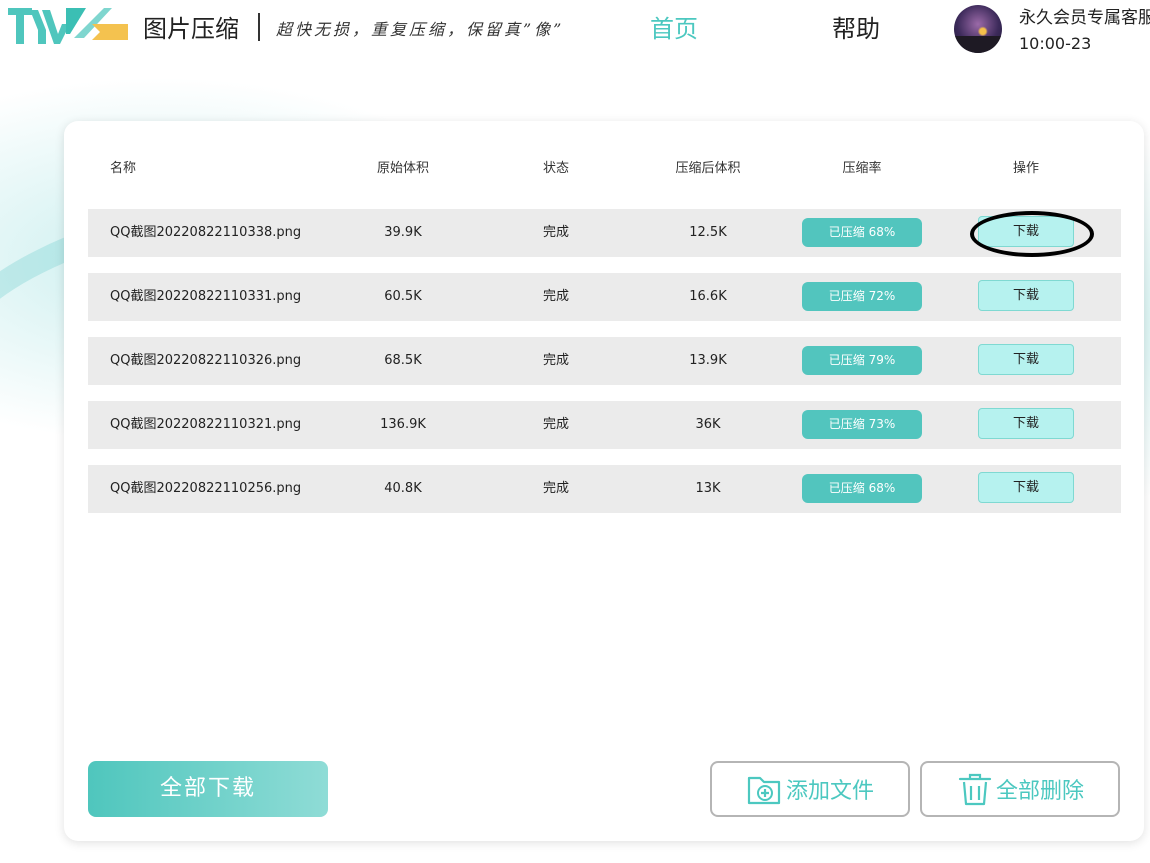 This screenshot has height=863, width=1150. Describe the element at coordinates (862, 168) in the screenshot. I see `column-header-rate: 压缩率` at that location.